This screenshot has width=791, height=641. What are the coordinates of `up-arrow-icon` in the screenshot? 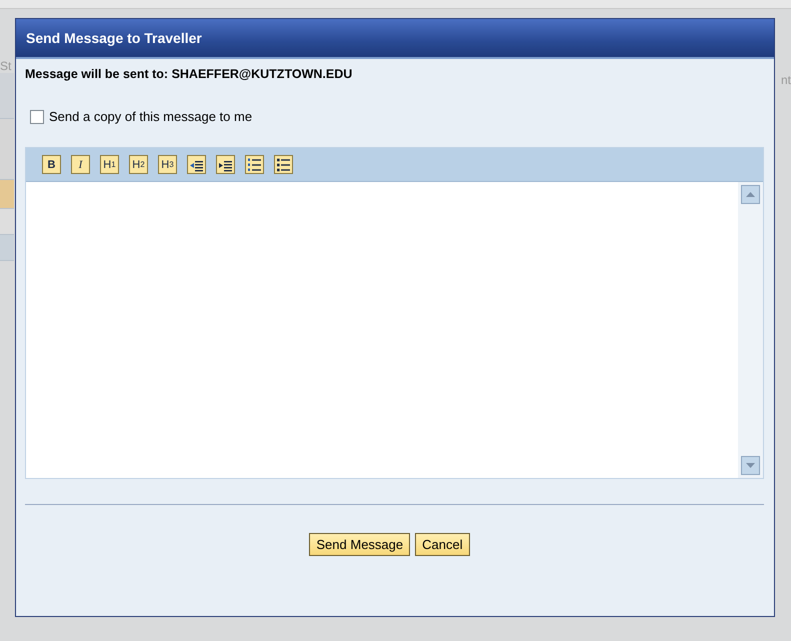 It's located at (750, 194).